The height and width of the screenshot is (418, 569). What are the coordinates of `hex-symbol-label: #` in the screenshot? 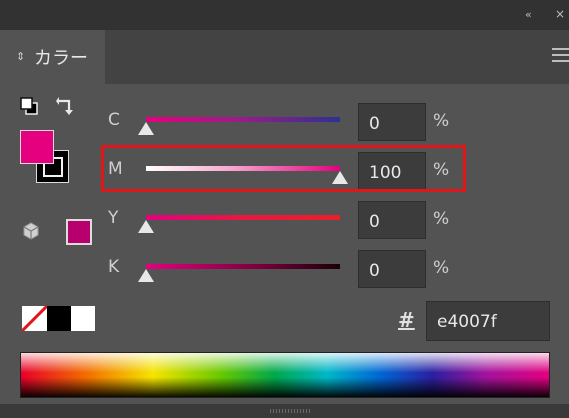 It's located at (406, 320).